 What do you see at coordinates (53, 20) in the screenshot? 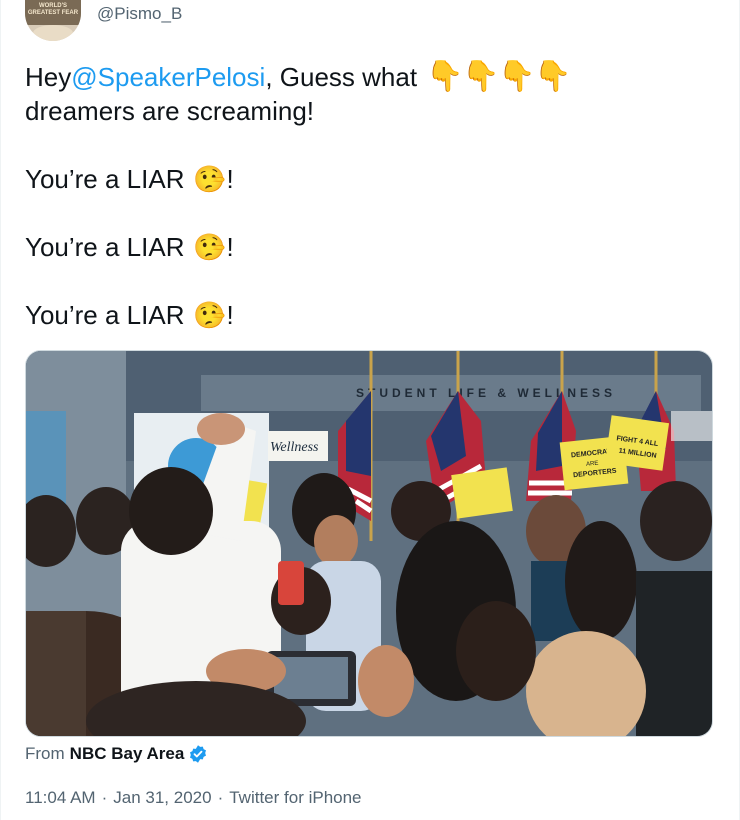
I see `avatar: WORLD'S GREATEST FEAR` at bounding box center [53, 20].